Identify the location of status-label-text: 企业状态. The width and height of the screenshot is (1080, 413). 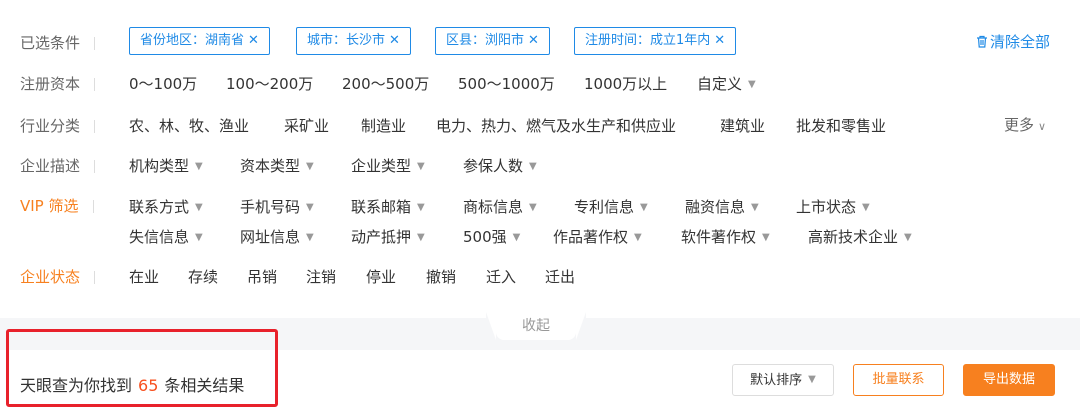
(50, 277).